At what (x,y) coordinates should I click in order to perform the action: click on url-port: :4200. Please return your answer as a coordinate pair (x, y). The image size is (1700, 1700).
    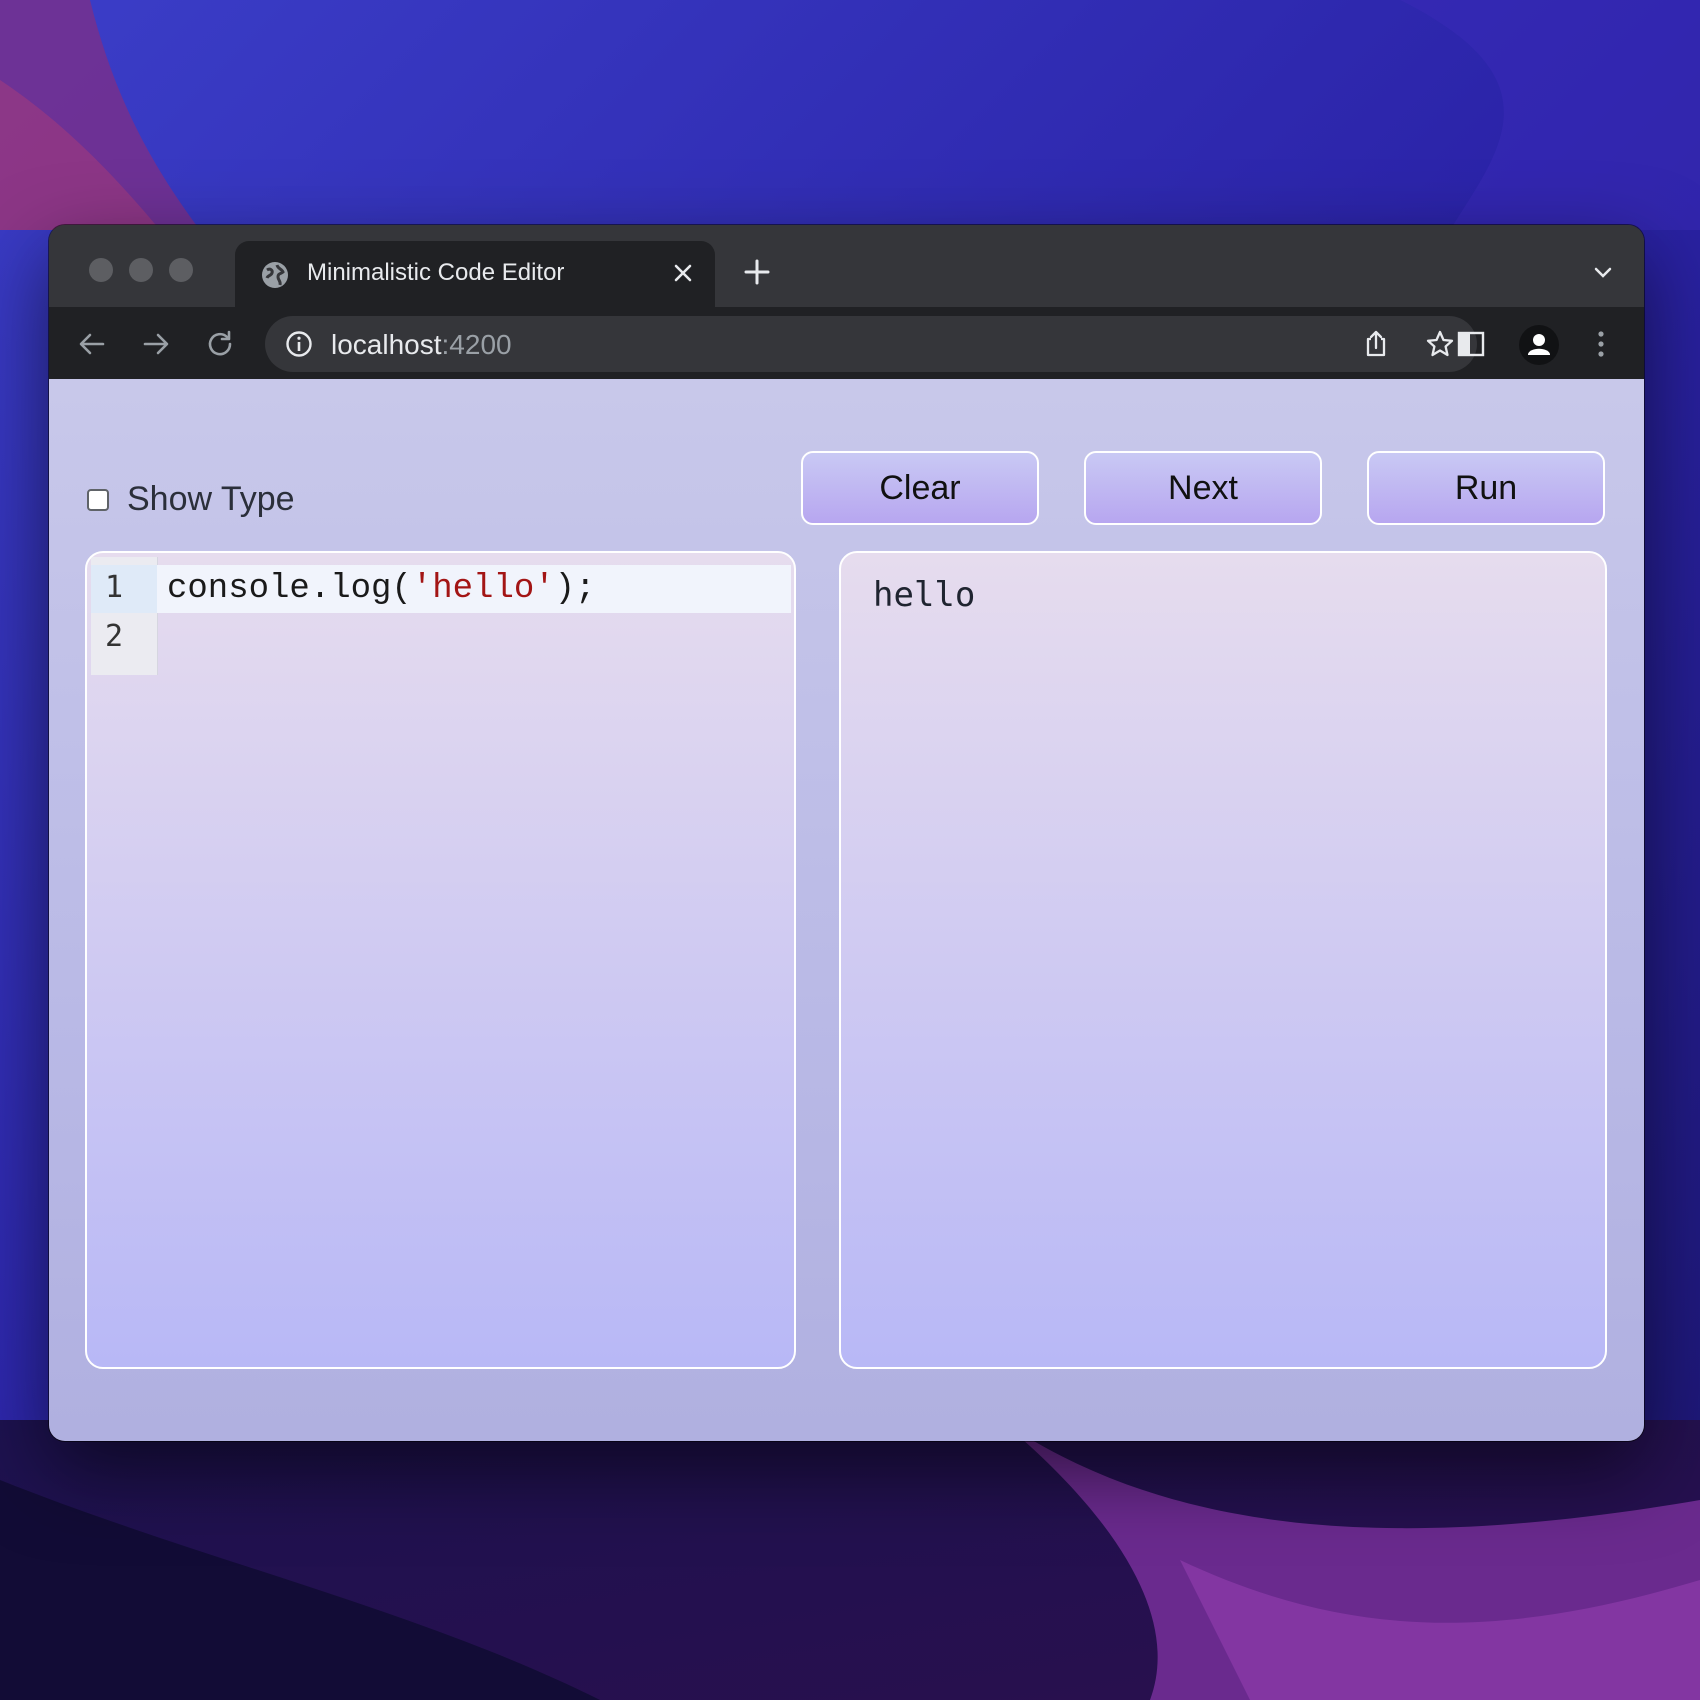
    Looking at the image, I should click on (476, 344).